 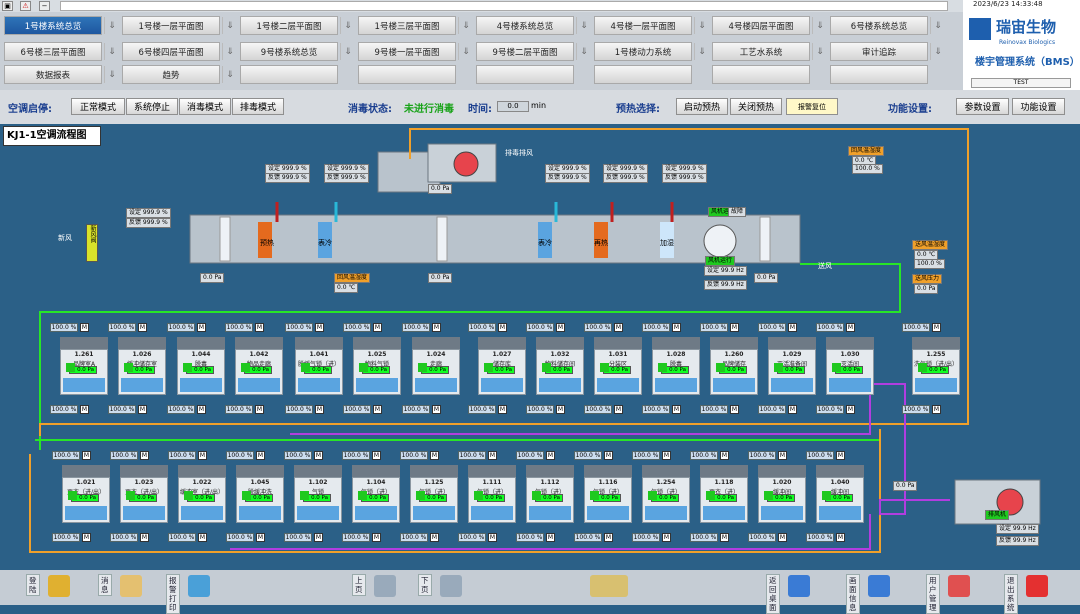 What do you see at coordinates (377, 372) in the screenshot?
I see `room-top-5: 1.025 物料气锁 0.0 Pa` at bounding box center [377, 372].